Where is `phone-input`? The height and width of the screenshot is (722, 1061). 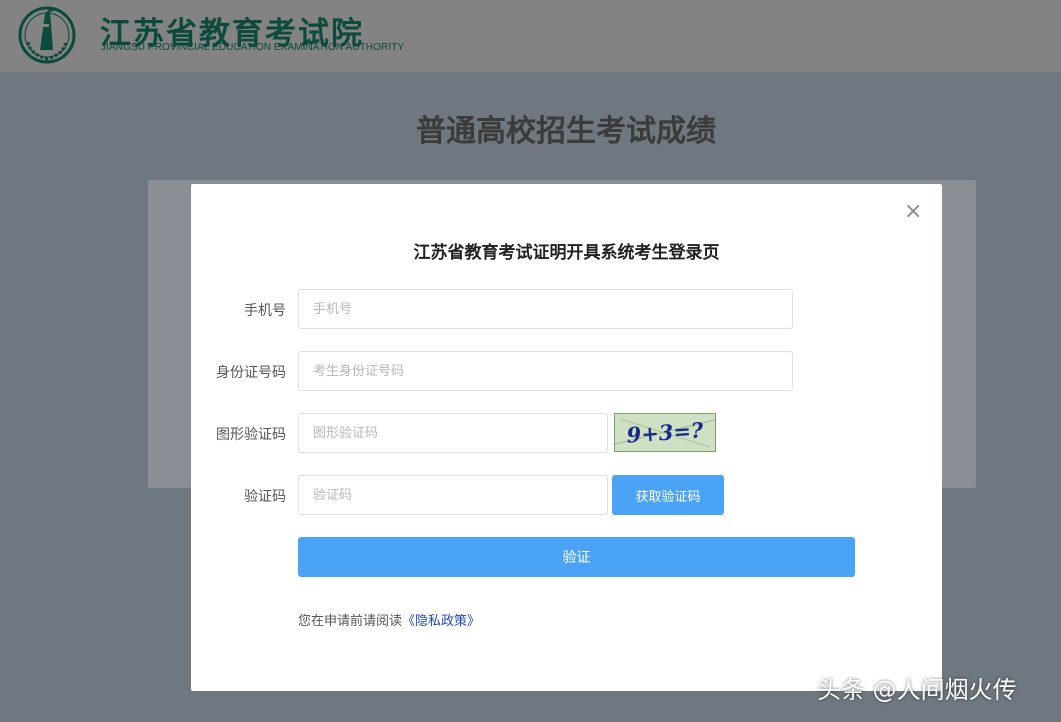
phone-input is located at coordinates (545, 309).